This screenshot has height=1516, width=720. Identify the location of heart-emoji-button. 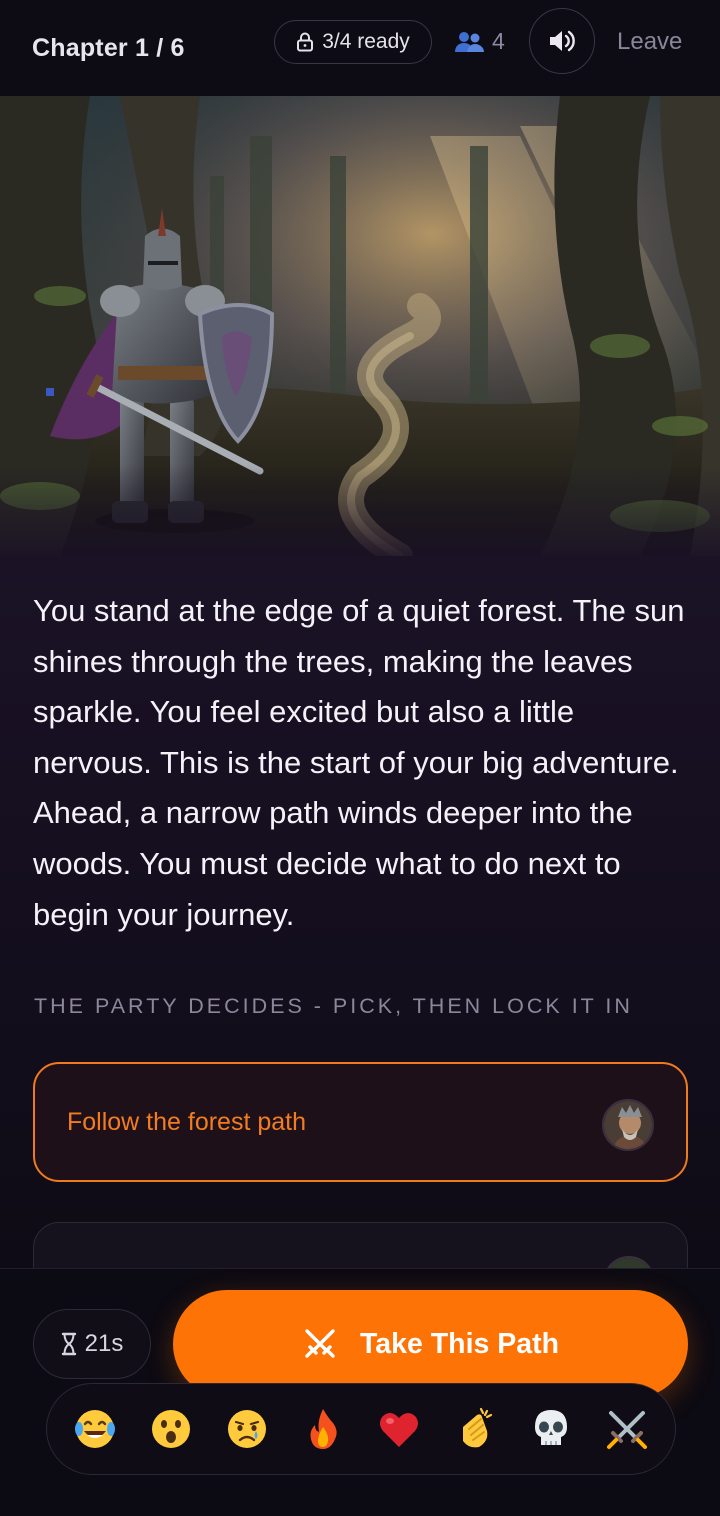
(399, 1429).